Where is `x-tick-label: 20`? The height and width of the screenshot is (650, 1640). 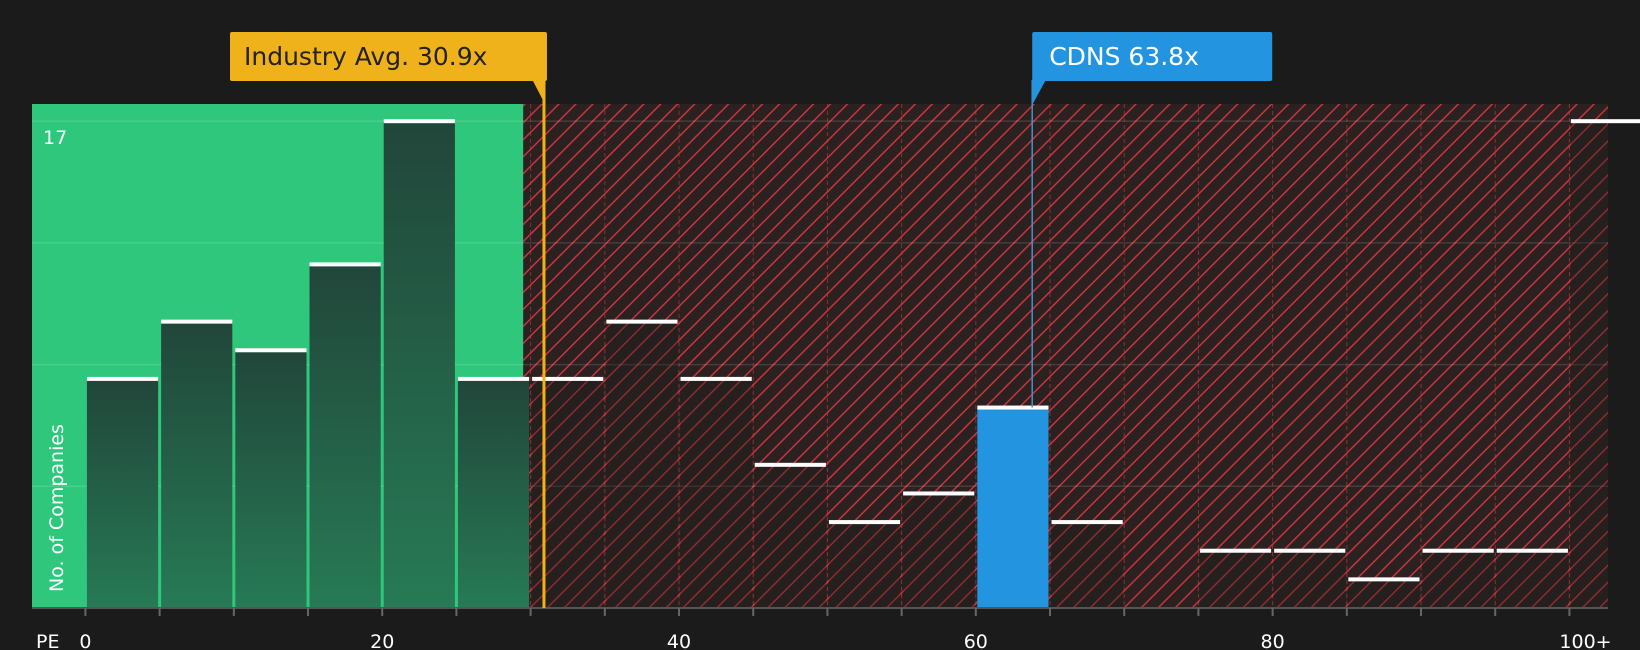
x-tick-label: 20 is located at coordinates (382, 640).